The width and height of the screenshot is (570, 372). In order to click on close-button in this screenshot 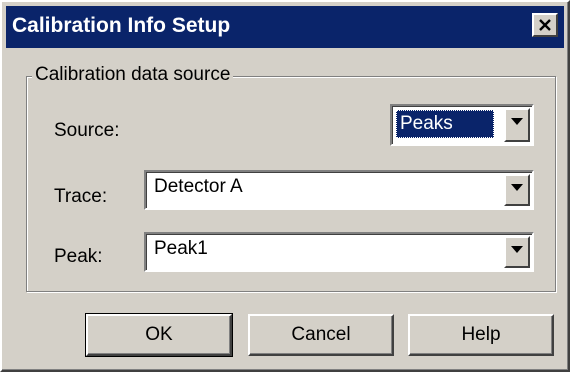, I will do `click(545, 25)`.